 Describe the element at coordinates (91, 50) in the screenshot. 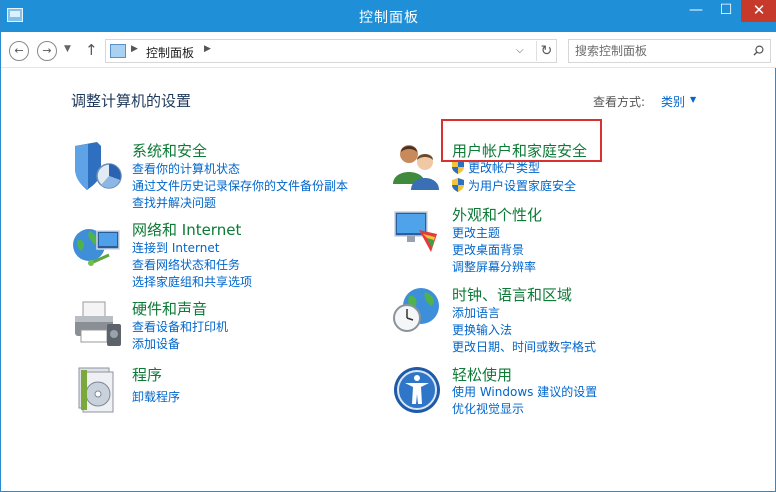

I see `up-button: ↑` at that location.